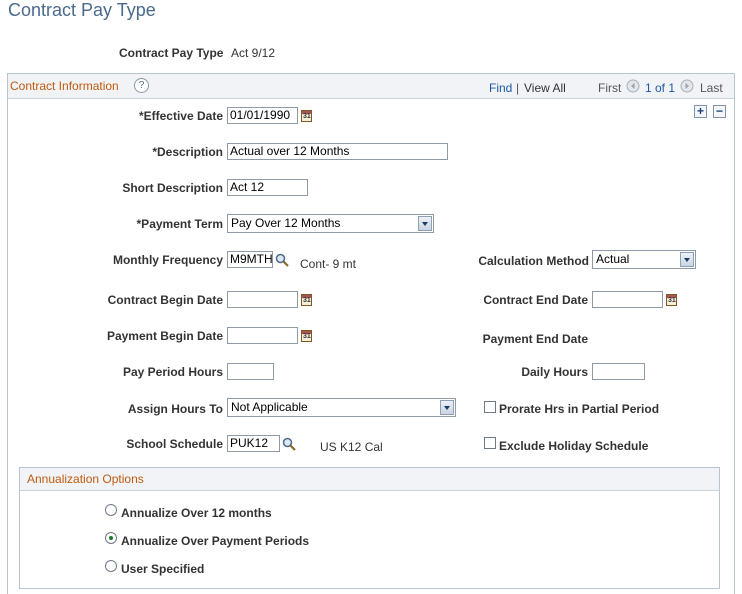 The image size is (742, 594). I want to click on daily-hours-input, so click(618, 371).